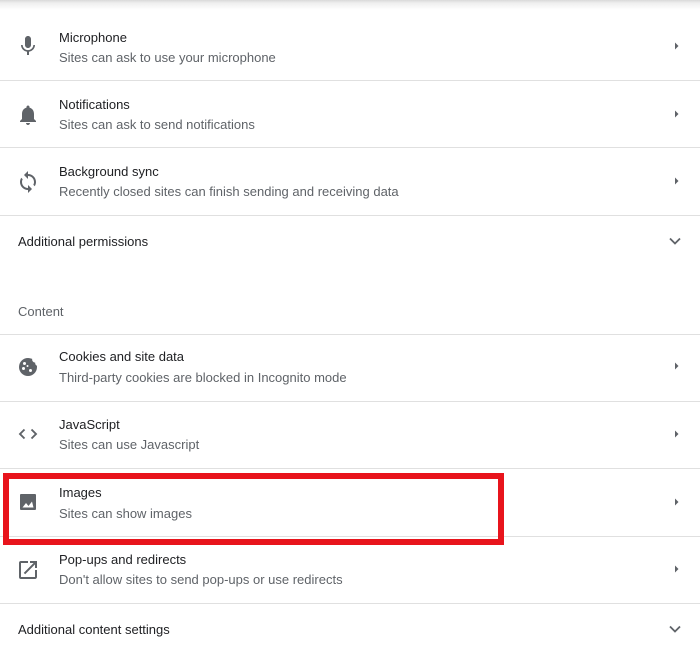 The width and height of the screenshot is (700, 658). What do you see at coordinates (129, 444) in the screenshot?
I see `content-subtitle: Sites can use Javascript` at bounding box center [129, 444].